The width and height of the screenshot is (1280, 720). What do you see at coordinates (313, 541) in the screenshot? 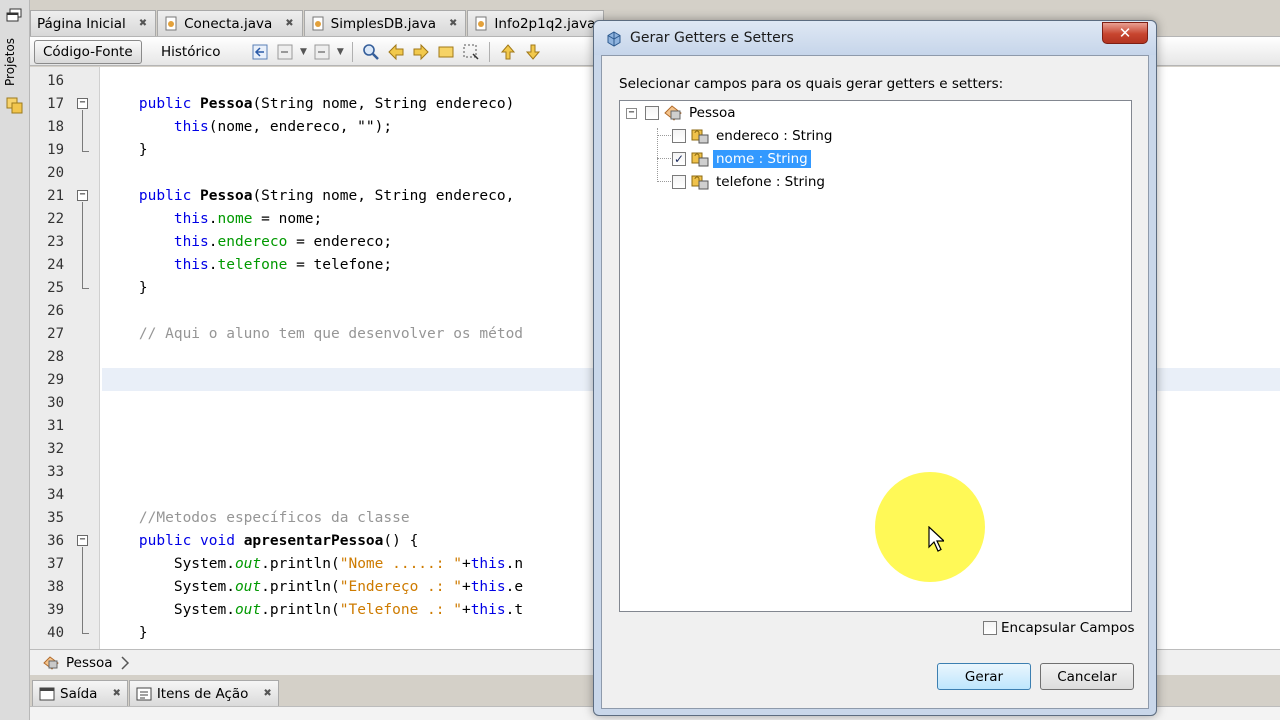
I see `code-token: apresentarPessoa` at bounding box center [313, 541].